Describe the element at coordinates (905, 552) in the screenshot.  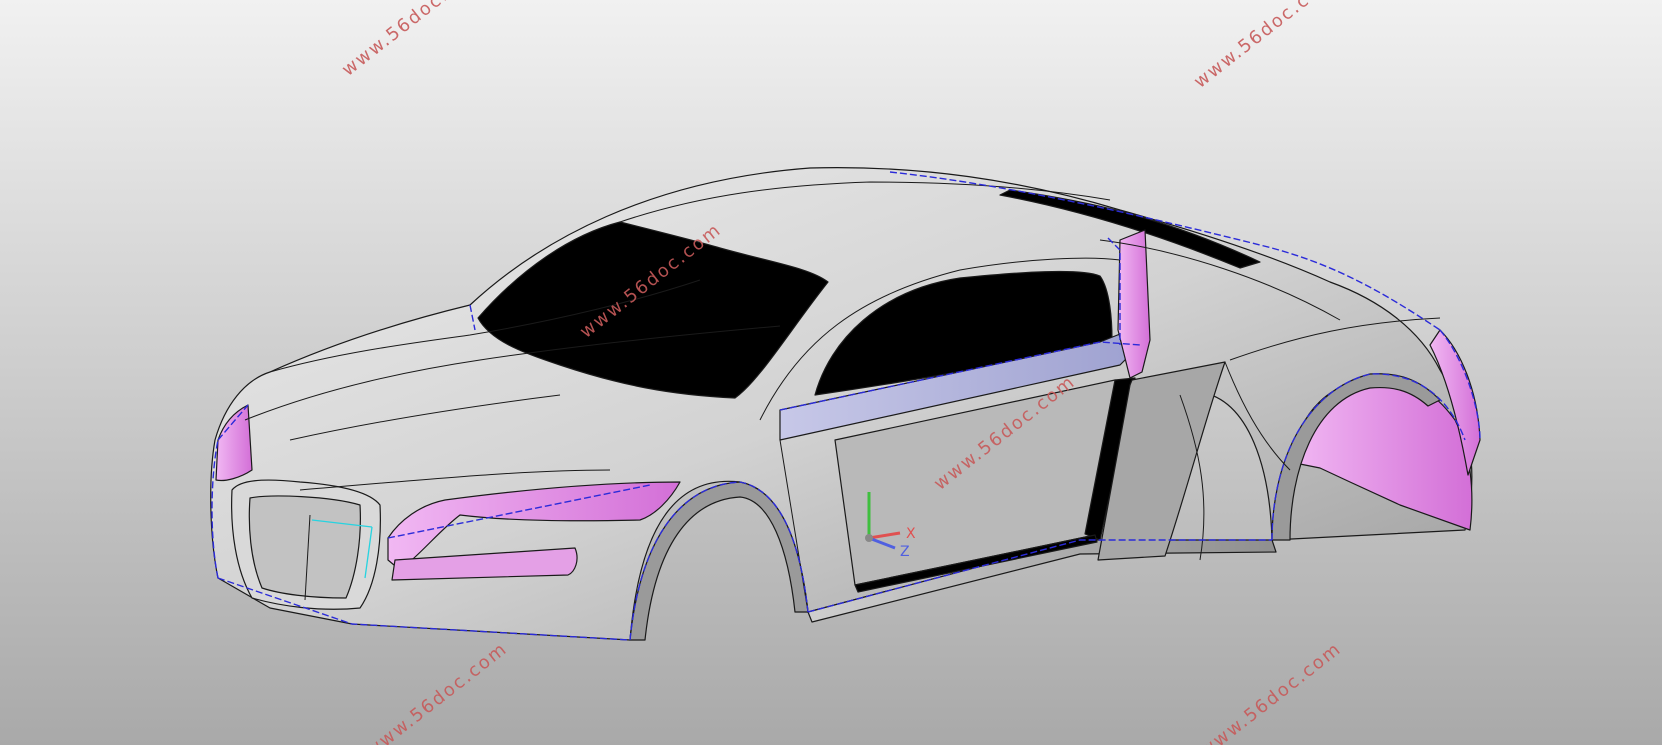
I see `z-axis-label: Z` at that location.